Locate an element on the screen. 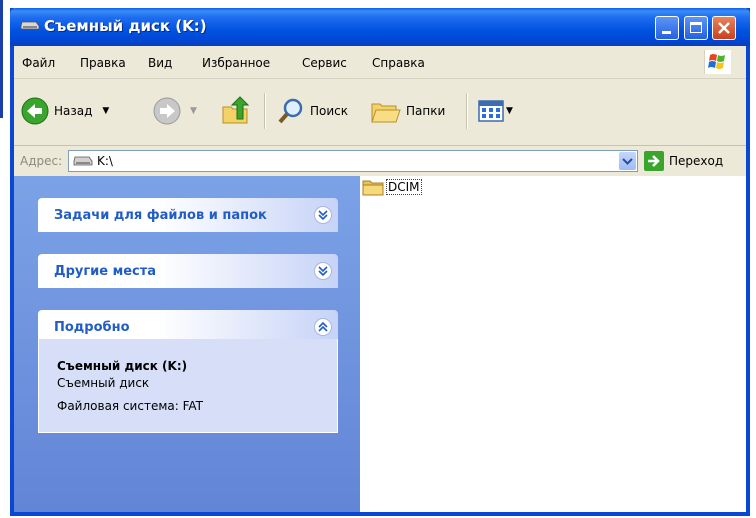 The width and height of the screenshot is (756, 518). windows-logo-icon is located at coordinates (717, 62).